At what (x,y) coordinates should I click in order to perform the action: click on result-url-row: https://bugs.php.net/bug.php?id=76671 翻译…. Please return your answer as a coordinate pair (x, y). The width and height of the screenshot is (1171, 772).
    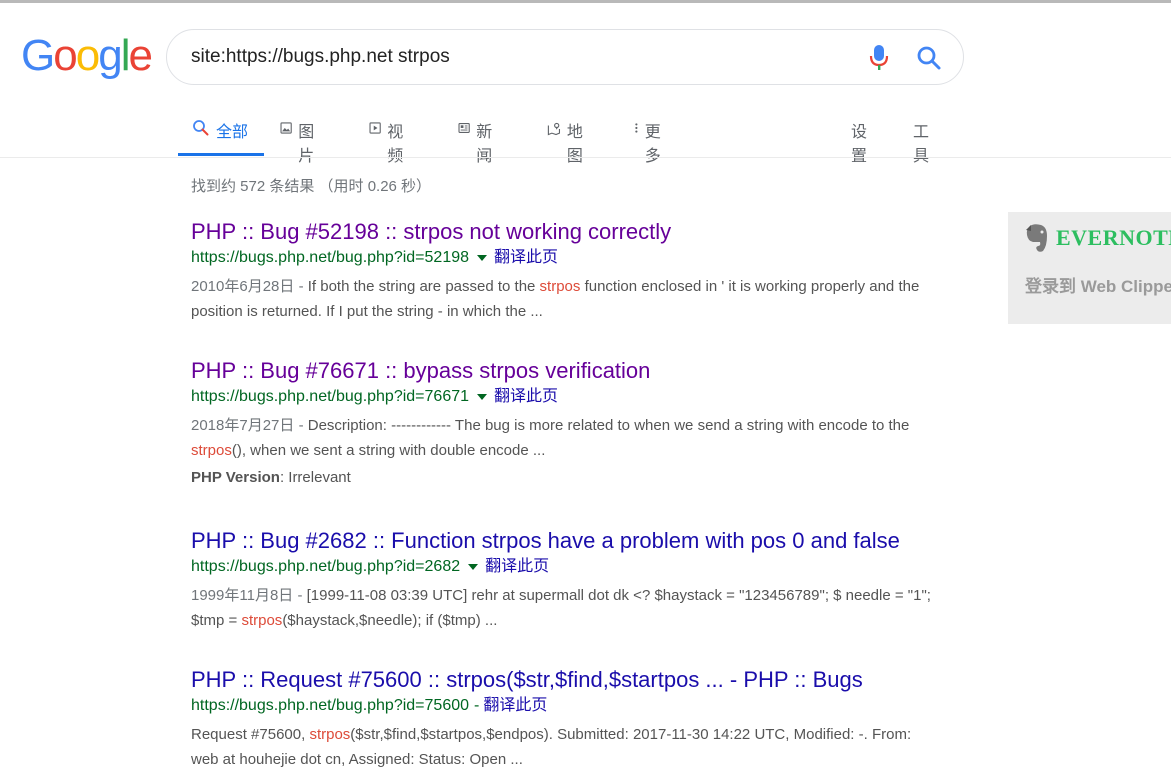
    Looking at the image, I should click on (571, 397).